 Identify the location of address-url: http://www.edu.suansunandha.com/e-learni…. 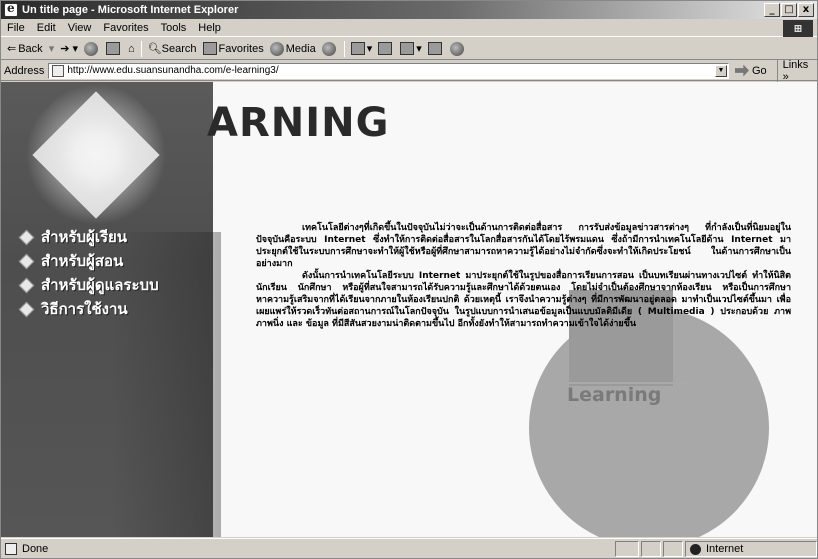
(172, 70).